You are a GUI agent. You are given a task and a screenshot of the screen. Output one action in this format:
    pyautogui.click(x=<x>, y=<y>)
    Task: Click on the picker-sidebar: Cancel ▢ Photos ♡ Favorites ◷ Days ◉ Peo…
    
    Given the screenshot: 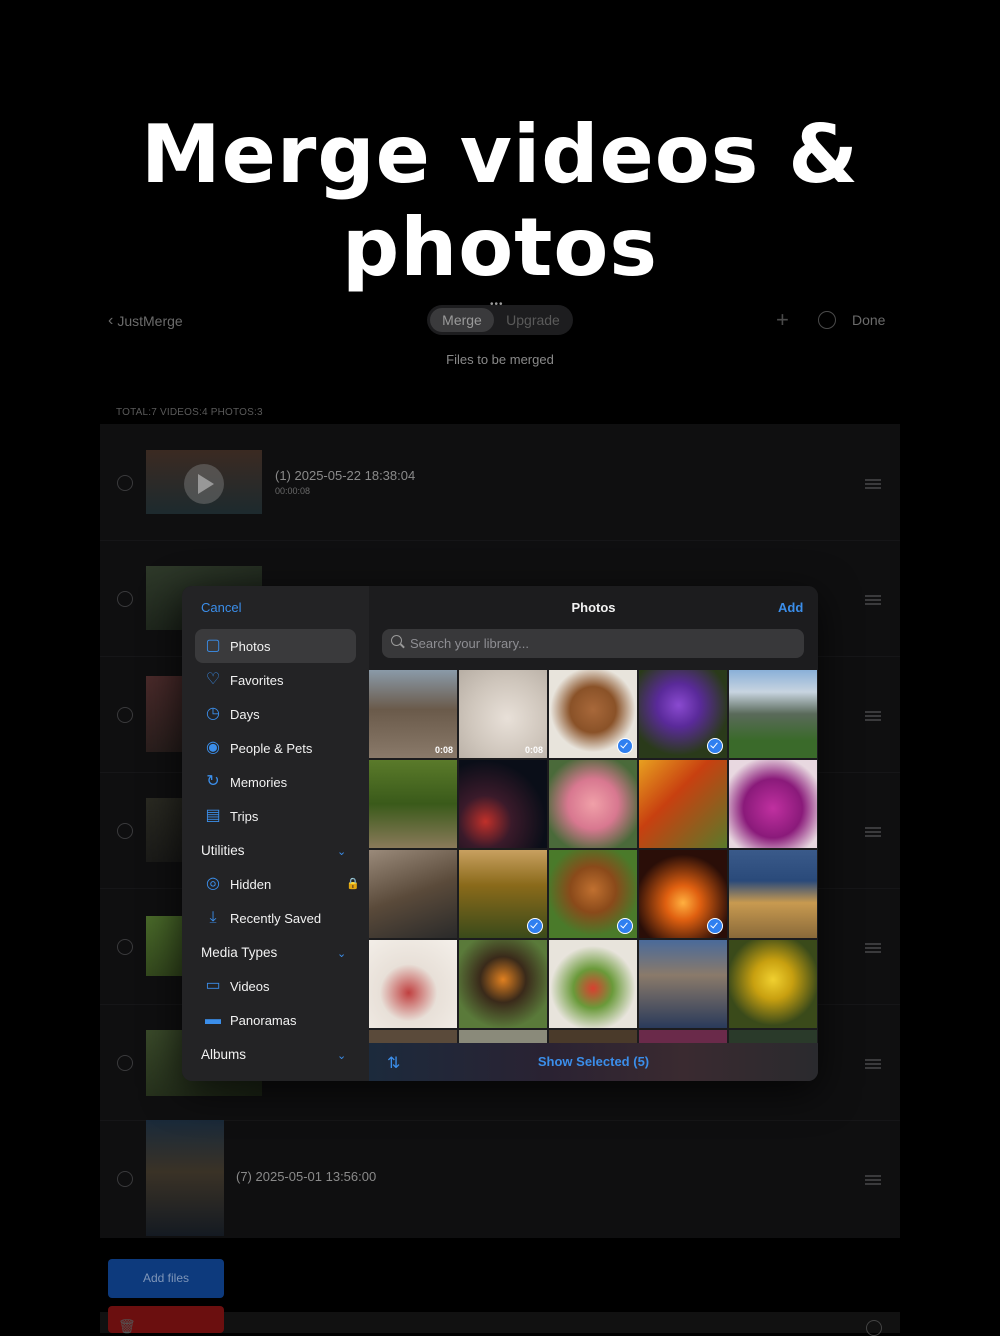 What is the action you would take?
    pyautogui.click(x=275, y=833)
    